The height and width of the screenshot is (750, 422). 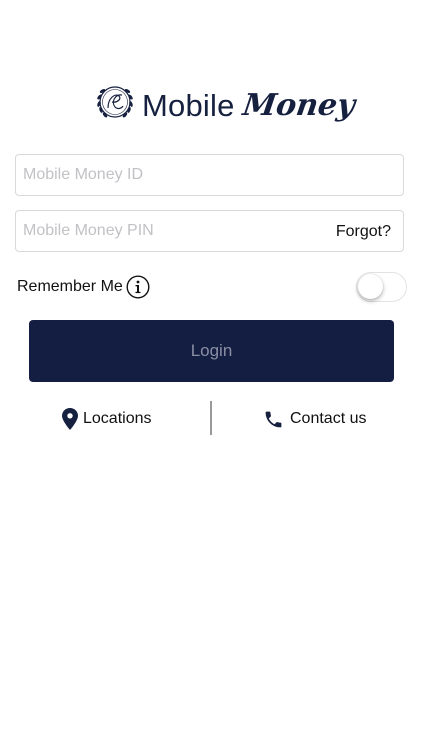 What do you see at coordinates (70, 286) in the screenshot?
I see `remember-me-label: Remember Me` at bounding box center [70, 286].